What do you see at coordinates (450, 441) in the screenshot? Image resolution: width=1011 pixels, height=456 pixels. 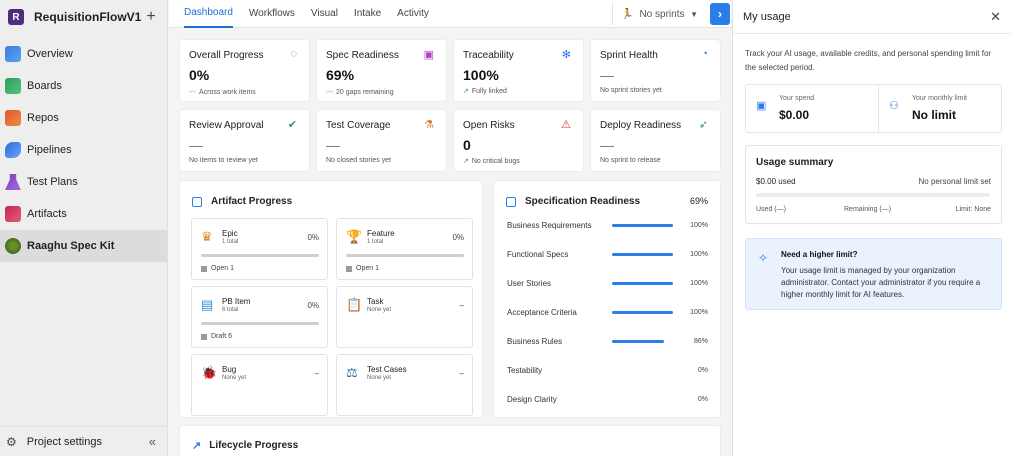 I see `lifecycle-progress-card: ↗ Lifecycle Progress` at bounding box center [450, 441].